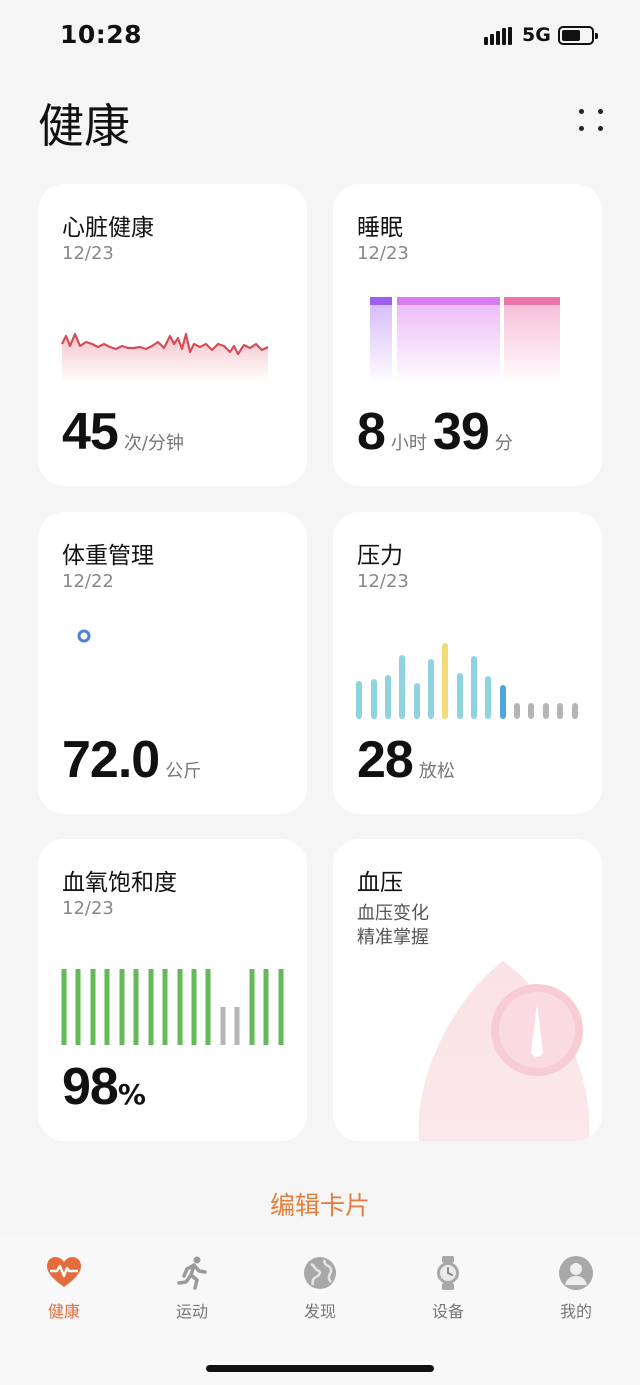 This screenshot has height=1385, width=640. Describe the element at coordinates (576, 1273) in the screenshot. I see `person-icon` at that location.